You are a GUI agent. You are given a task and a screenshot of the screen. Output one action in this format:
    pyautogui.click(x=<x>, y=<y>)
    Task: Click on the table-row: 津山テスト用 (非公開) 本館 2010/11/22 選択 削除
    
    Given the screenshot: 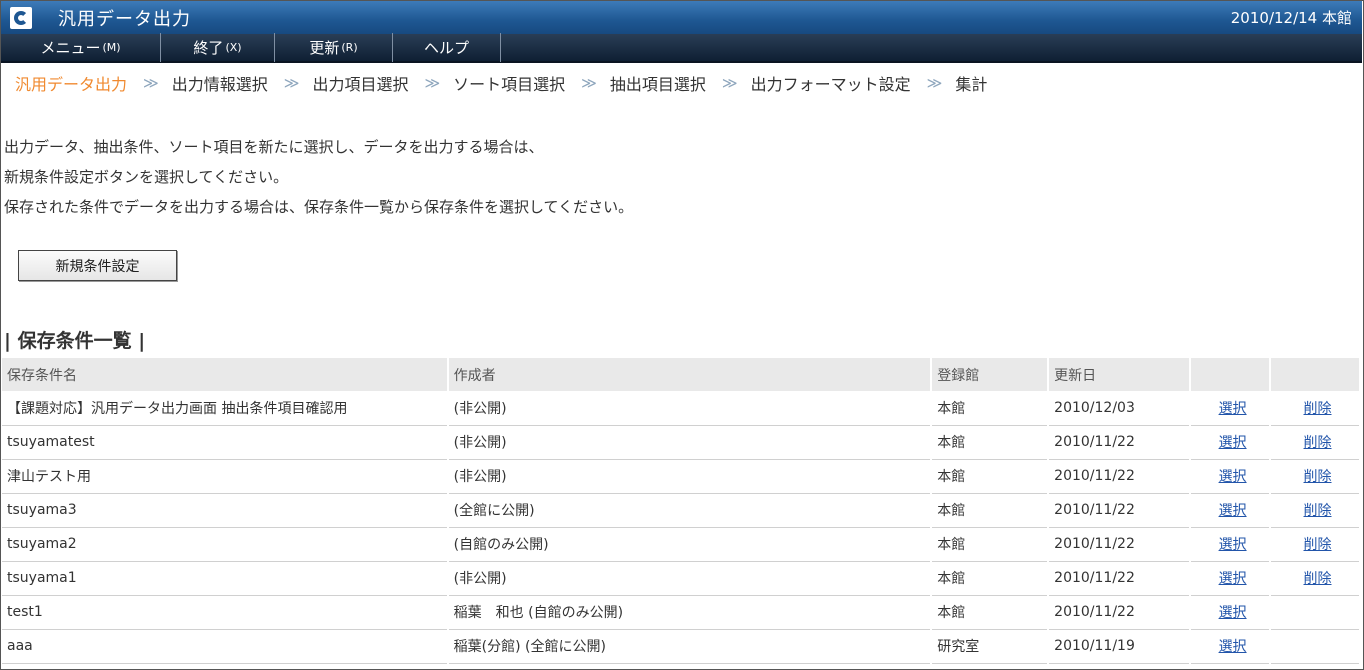 What is the action you would take?
    pyautogui.click(x=681, y=476)
    